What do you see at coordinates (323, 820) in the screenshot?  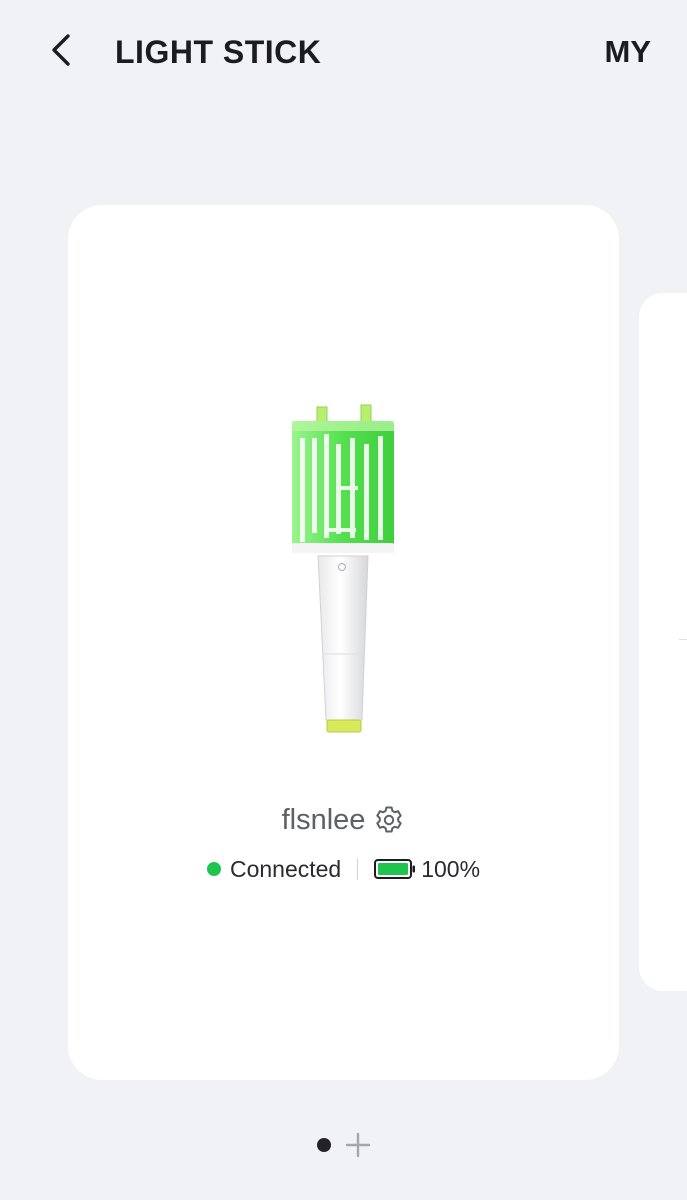 I see `device-name: flsnlee` at bounding box center [323, 820].